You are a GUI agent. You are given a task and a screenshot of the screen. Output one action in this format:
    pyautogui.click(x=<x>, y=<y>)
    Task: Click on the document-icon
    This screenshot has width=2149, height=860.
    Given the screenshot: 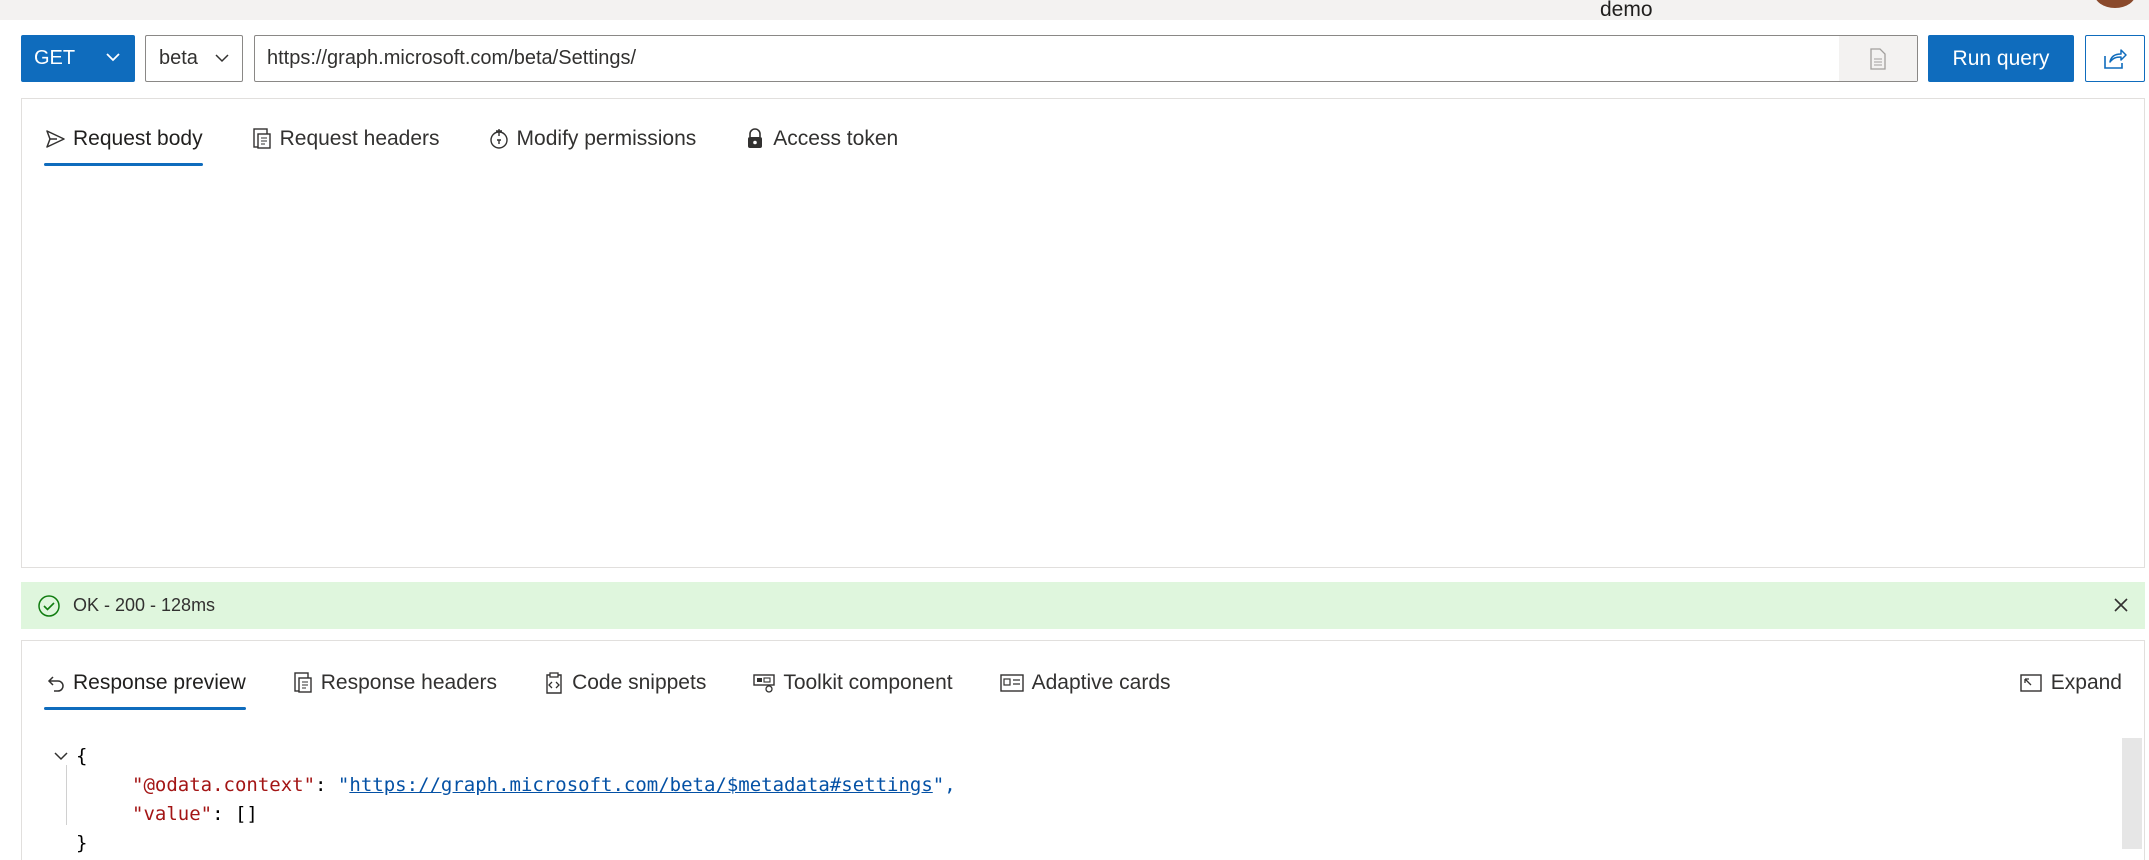 What is the action you would take?
    pyautogui.click(x=1878, y=58)
    